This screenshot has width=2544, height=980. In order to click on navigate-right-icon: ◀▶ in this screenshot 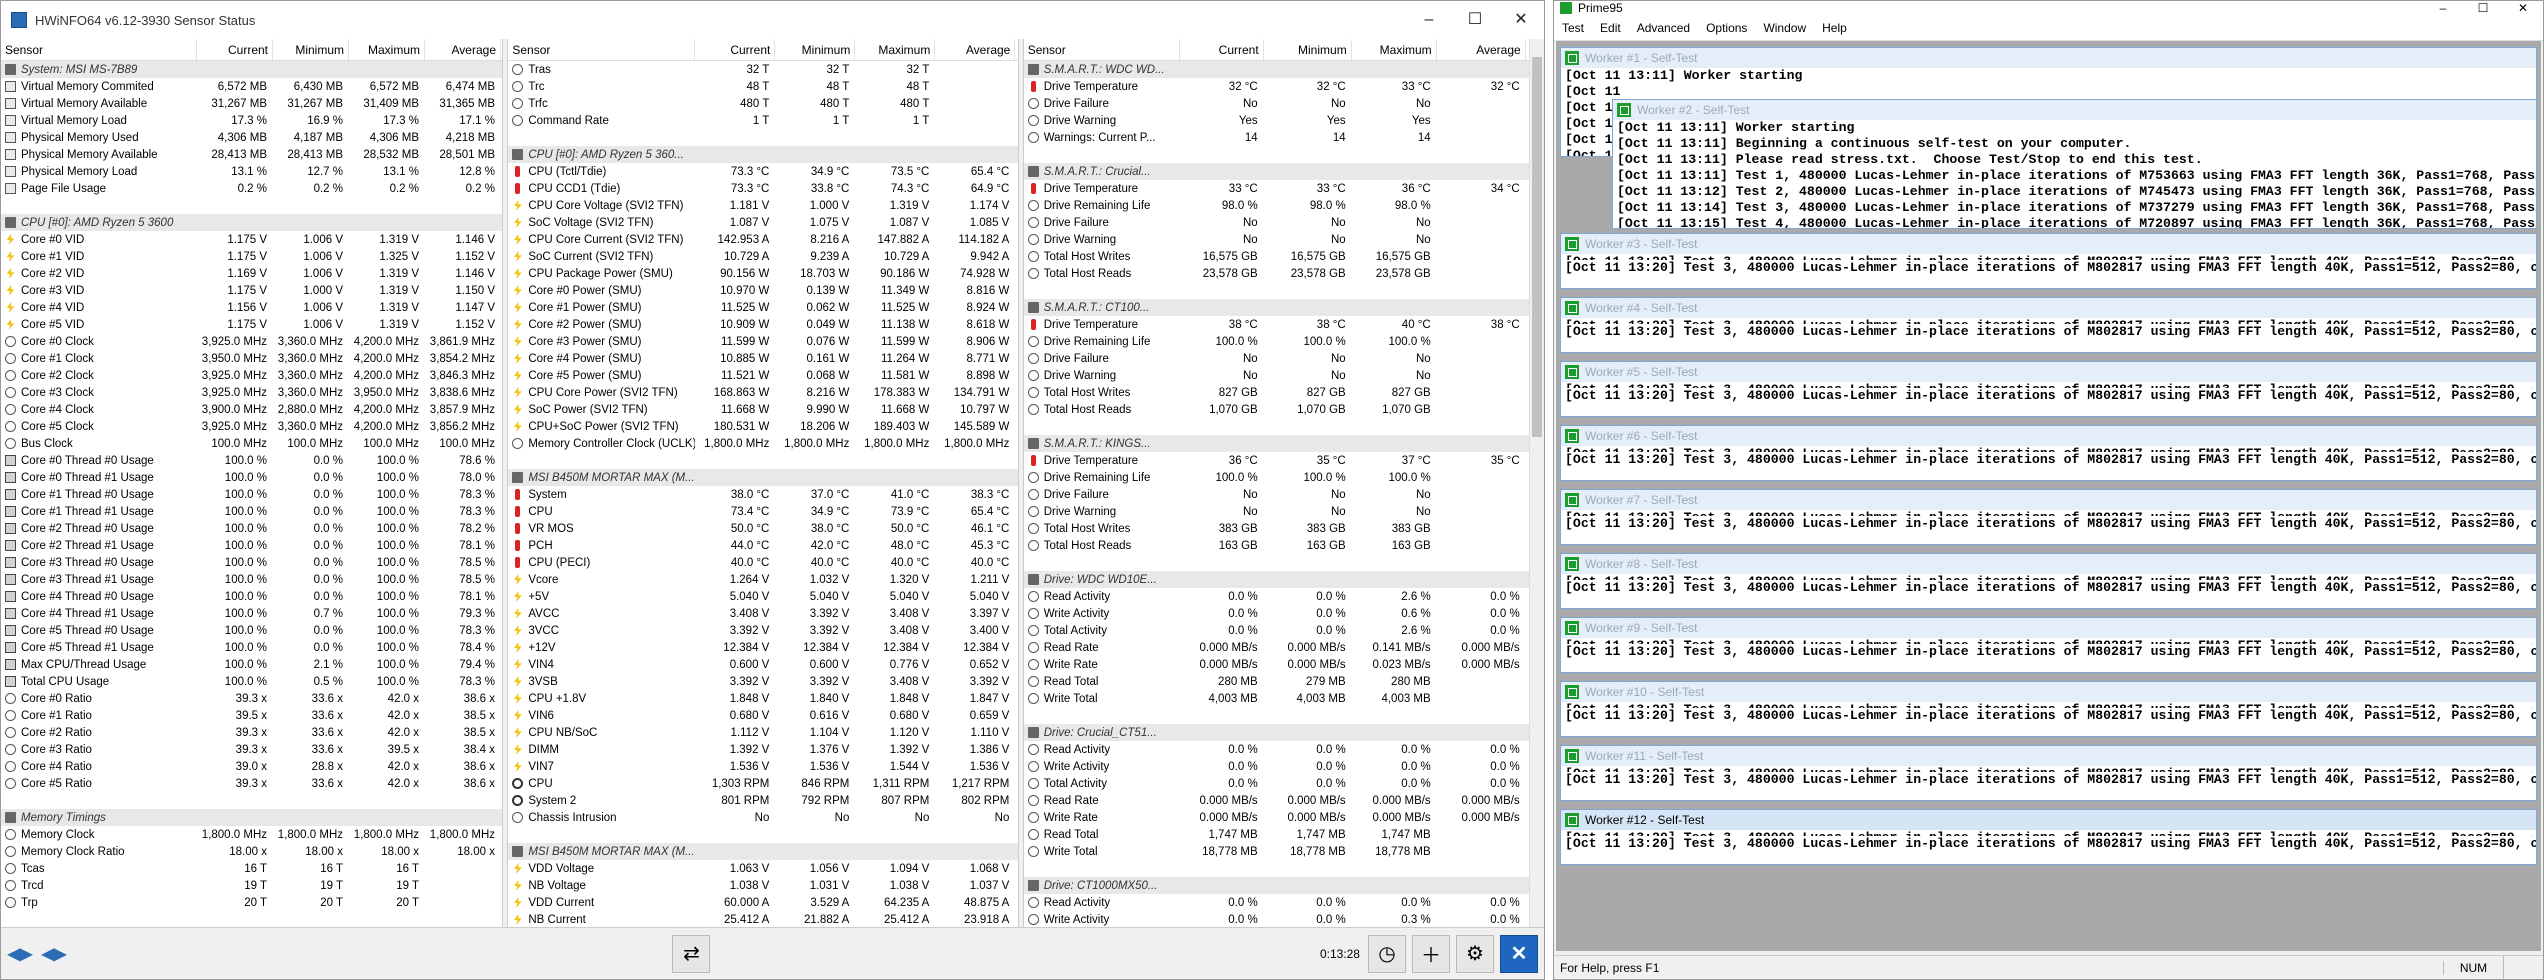, I will do `click(54, 954)`.